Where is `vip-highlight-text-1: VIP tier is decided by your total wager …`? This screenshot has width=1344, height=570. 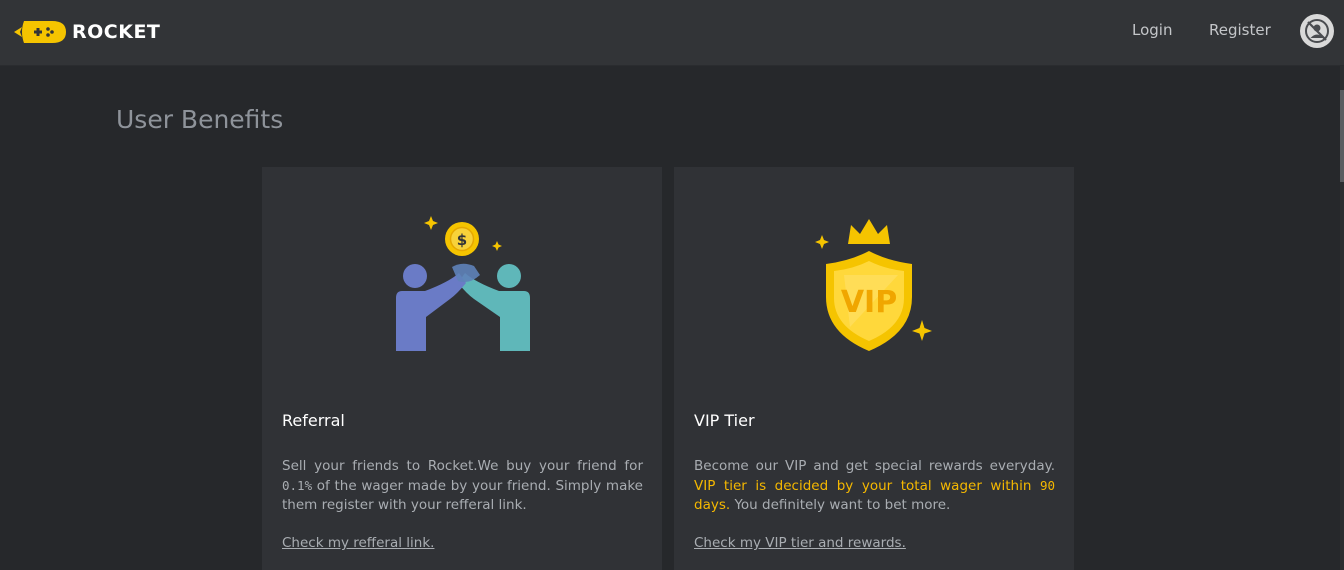 vip-highlight-text-1: VIP tier is decided by your total wager … is located at coordinates (867, 486).